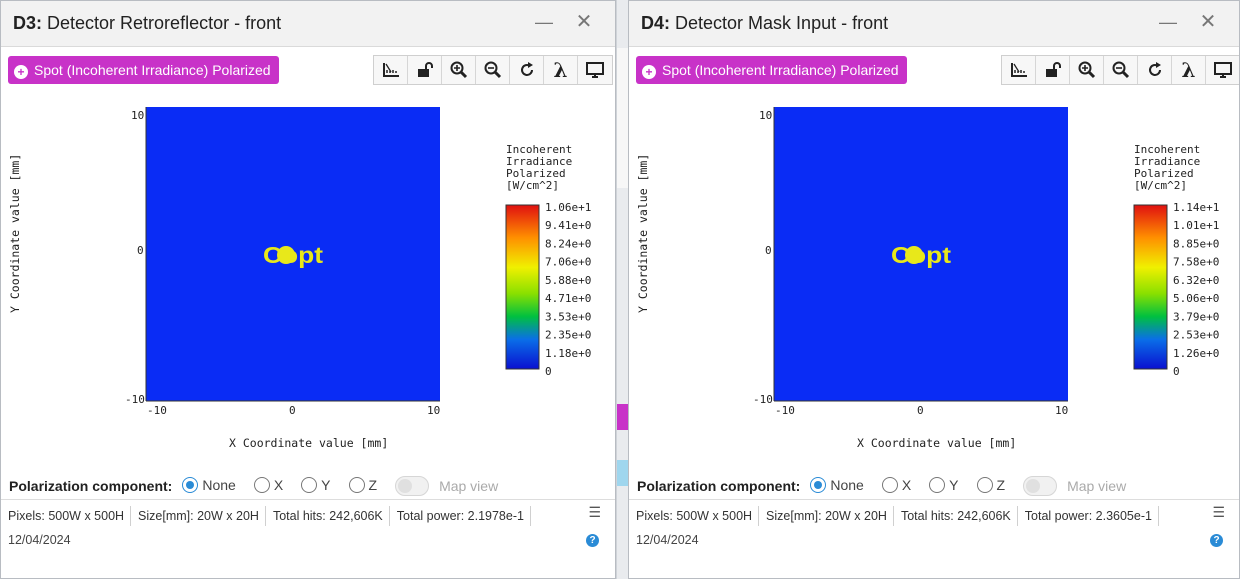 This screenshot has height=579, width=1240. What do you see at coordinates (495, 515) in the screenshot?
I see `status-power-value: 2.1978e-1` at bounding box center [495, 515].